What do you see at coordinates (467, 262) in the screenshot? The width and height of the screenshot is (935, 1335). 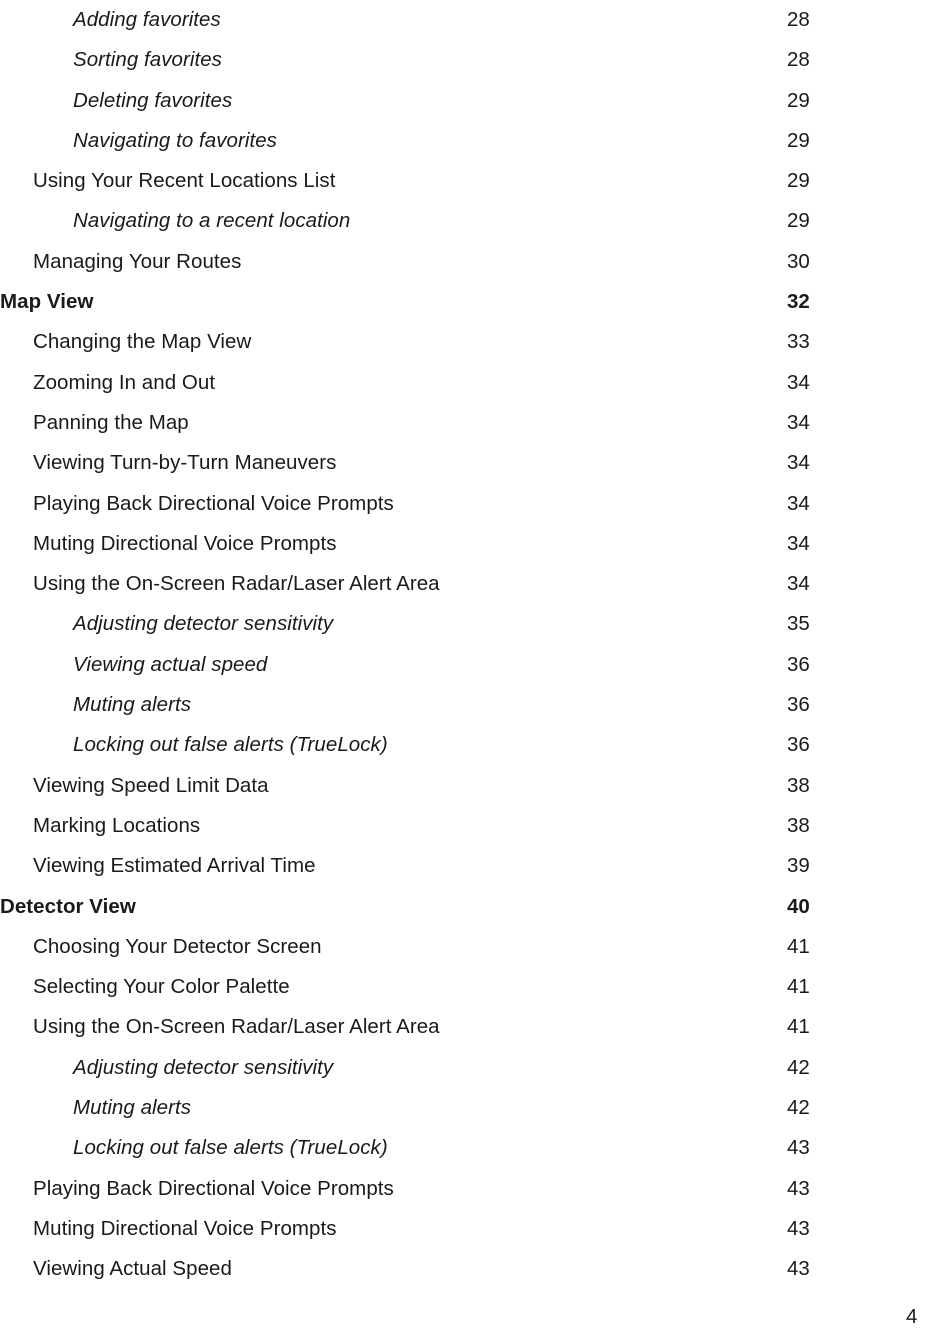 I see `toc-entry: Managing Your Routes 30` at bounding box center [467, 262].